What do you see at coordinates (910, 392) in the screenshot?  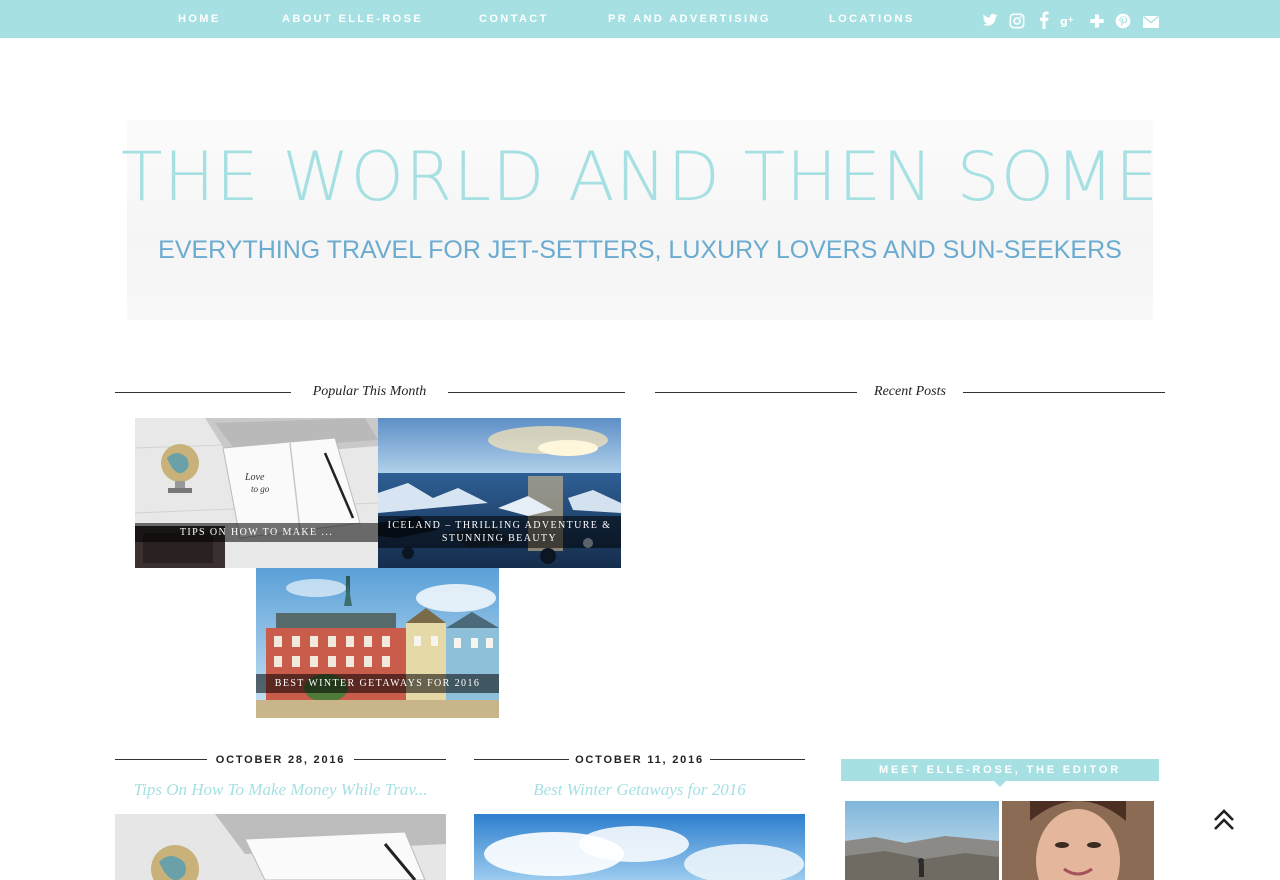 I see `recent-heading: Recent Posts` at bounding box center [910, 392].